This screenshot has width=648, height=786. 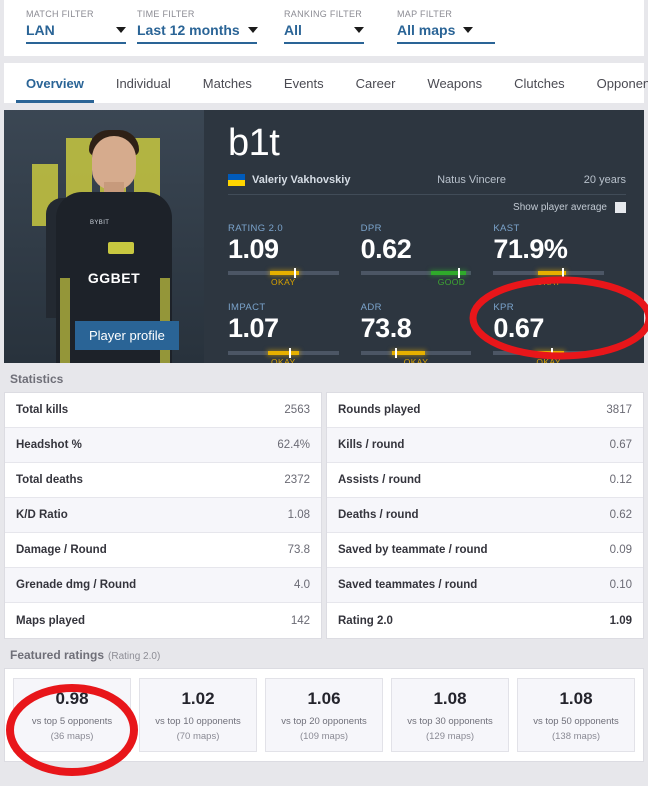 I want to click on row-value: 2563, so click(x=297, y=410).